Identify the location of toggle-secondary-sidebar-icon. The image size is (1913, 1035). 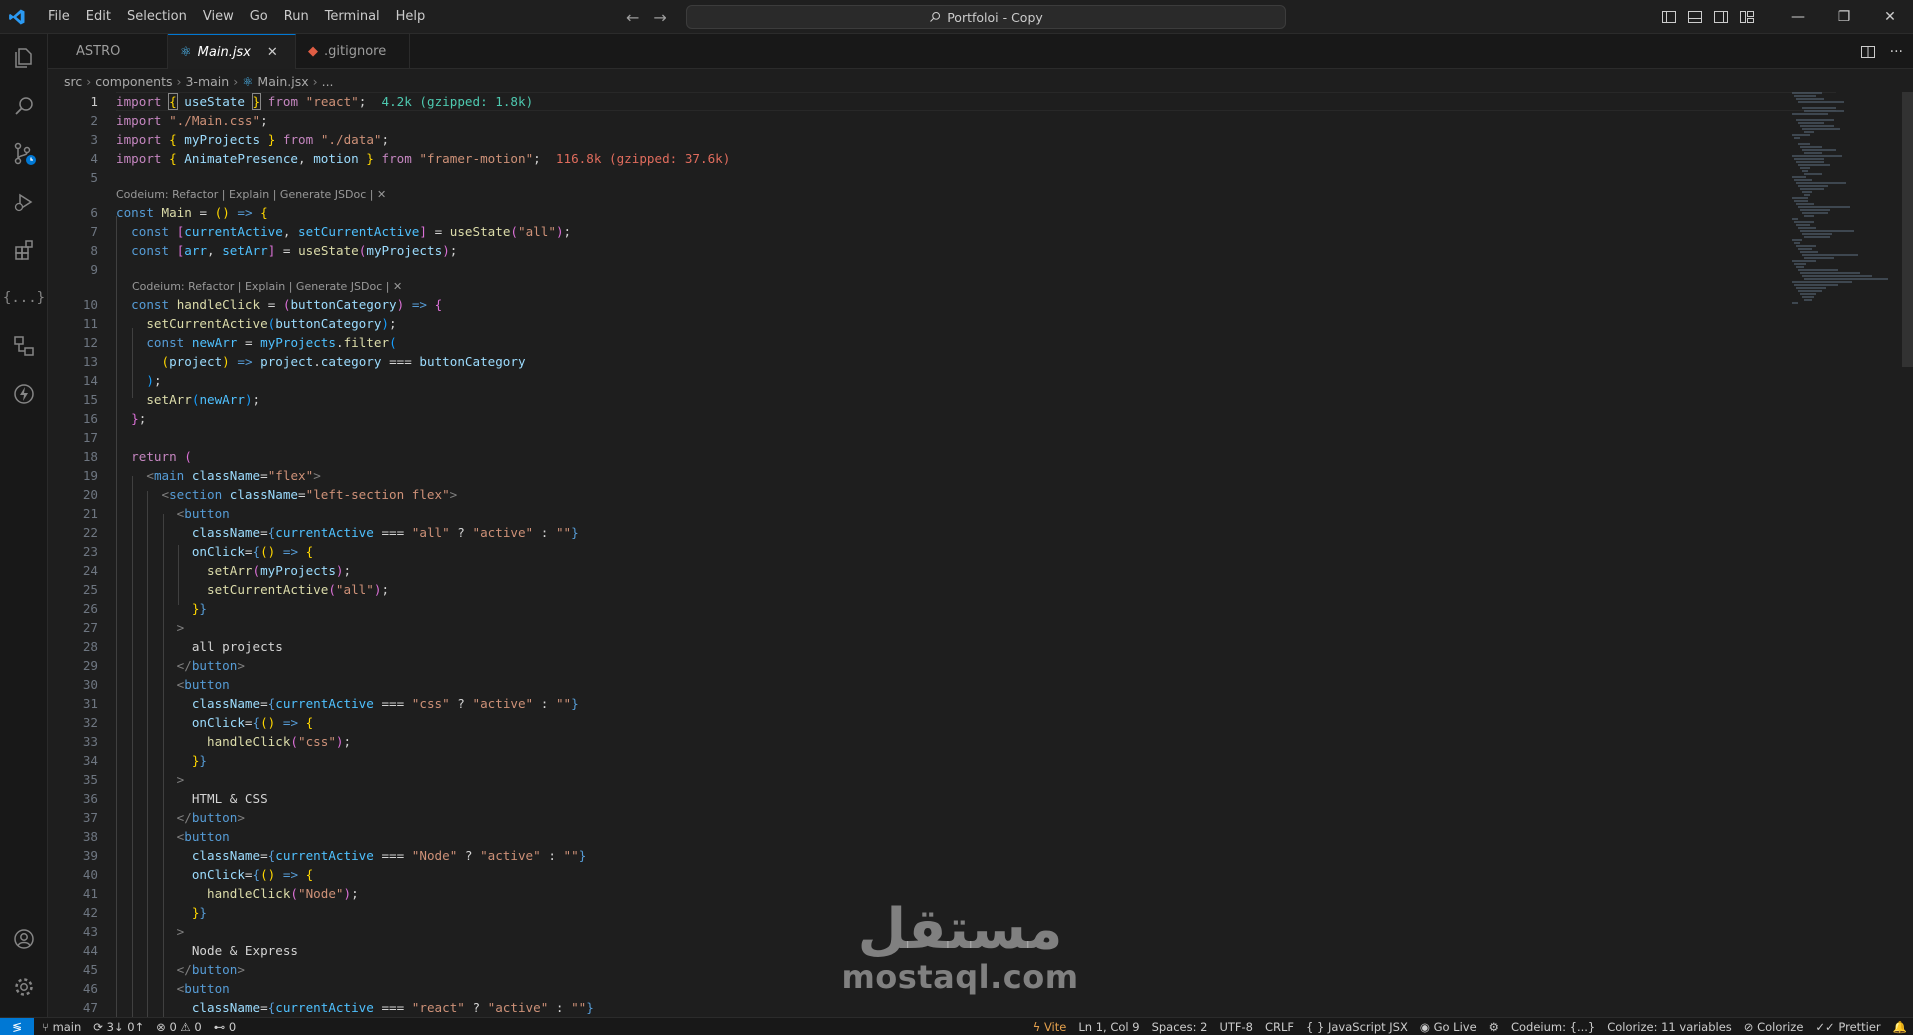
(1721, 17).